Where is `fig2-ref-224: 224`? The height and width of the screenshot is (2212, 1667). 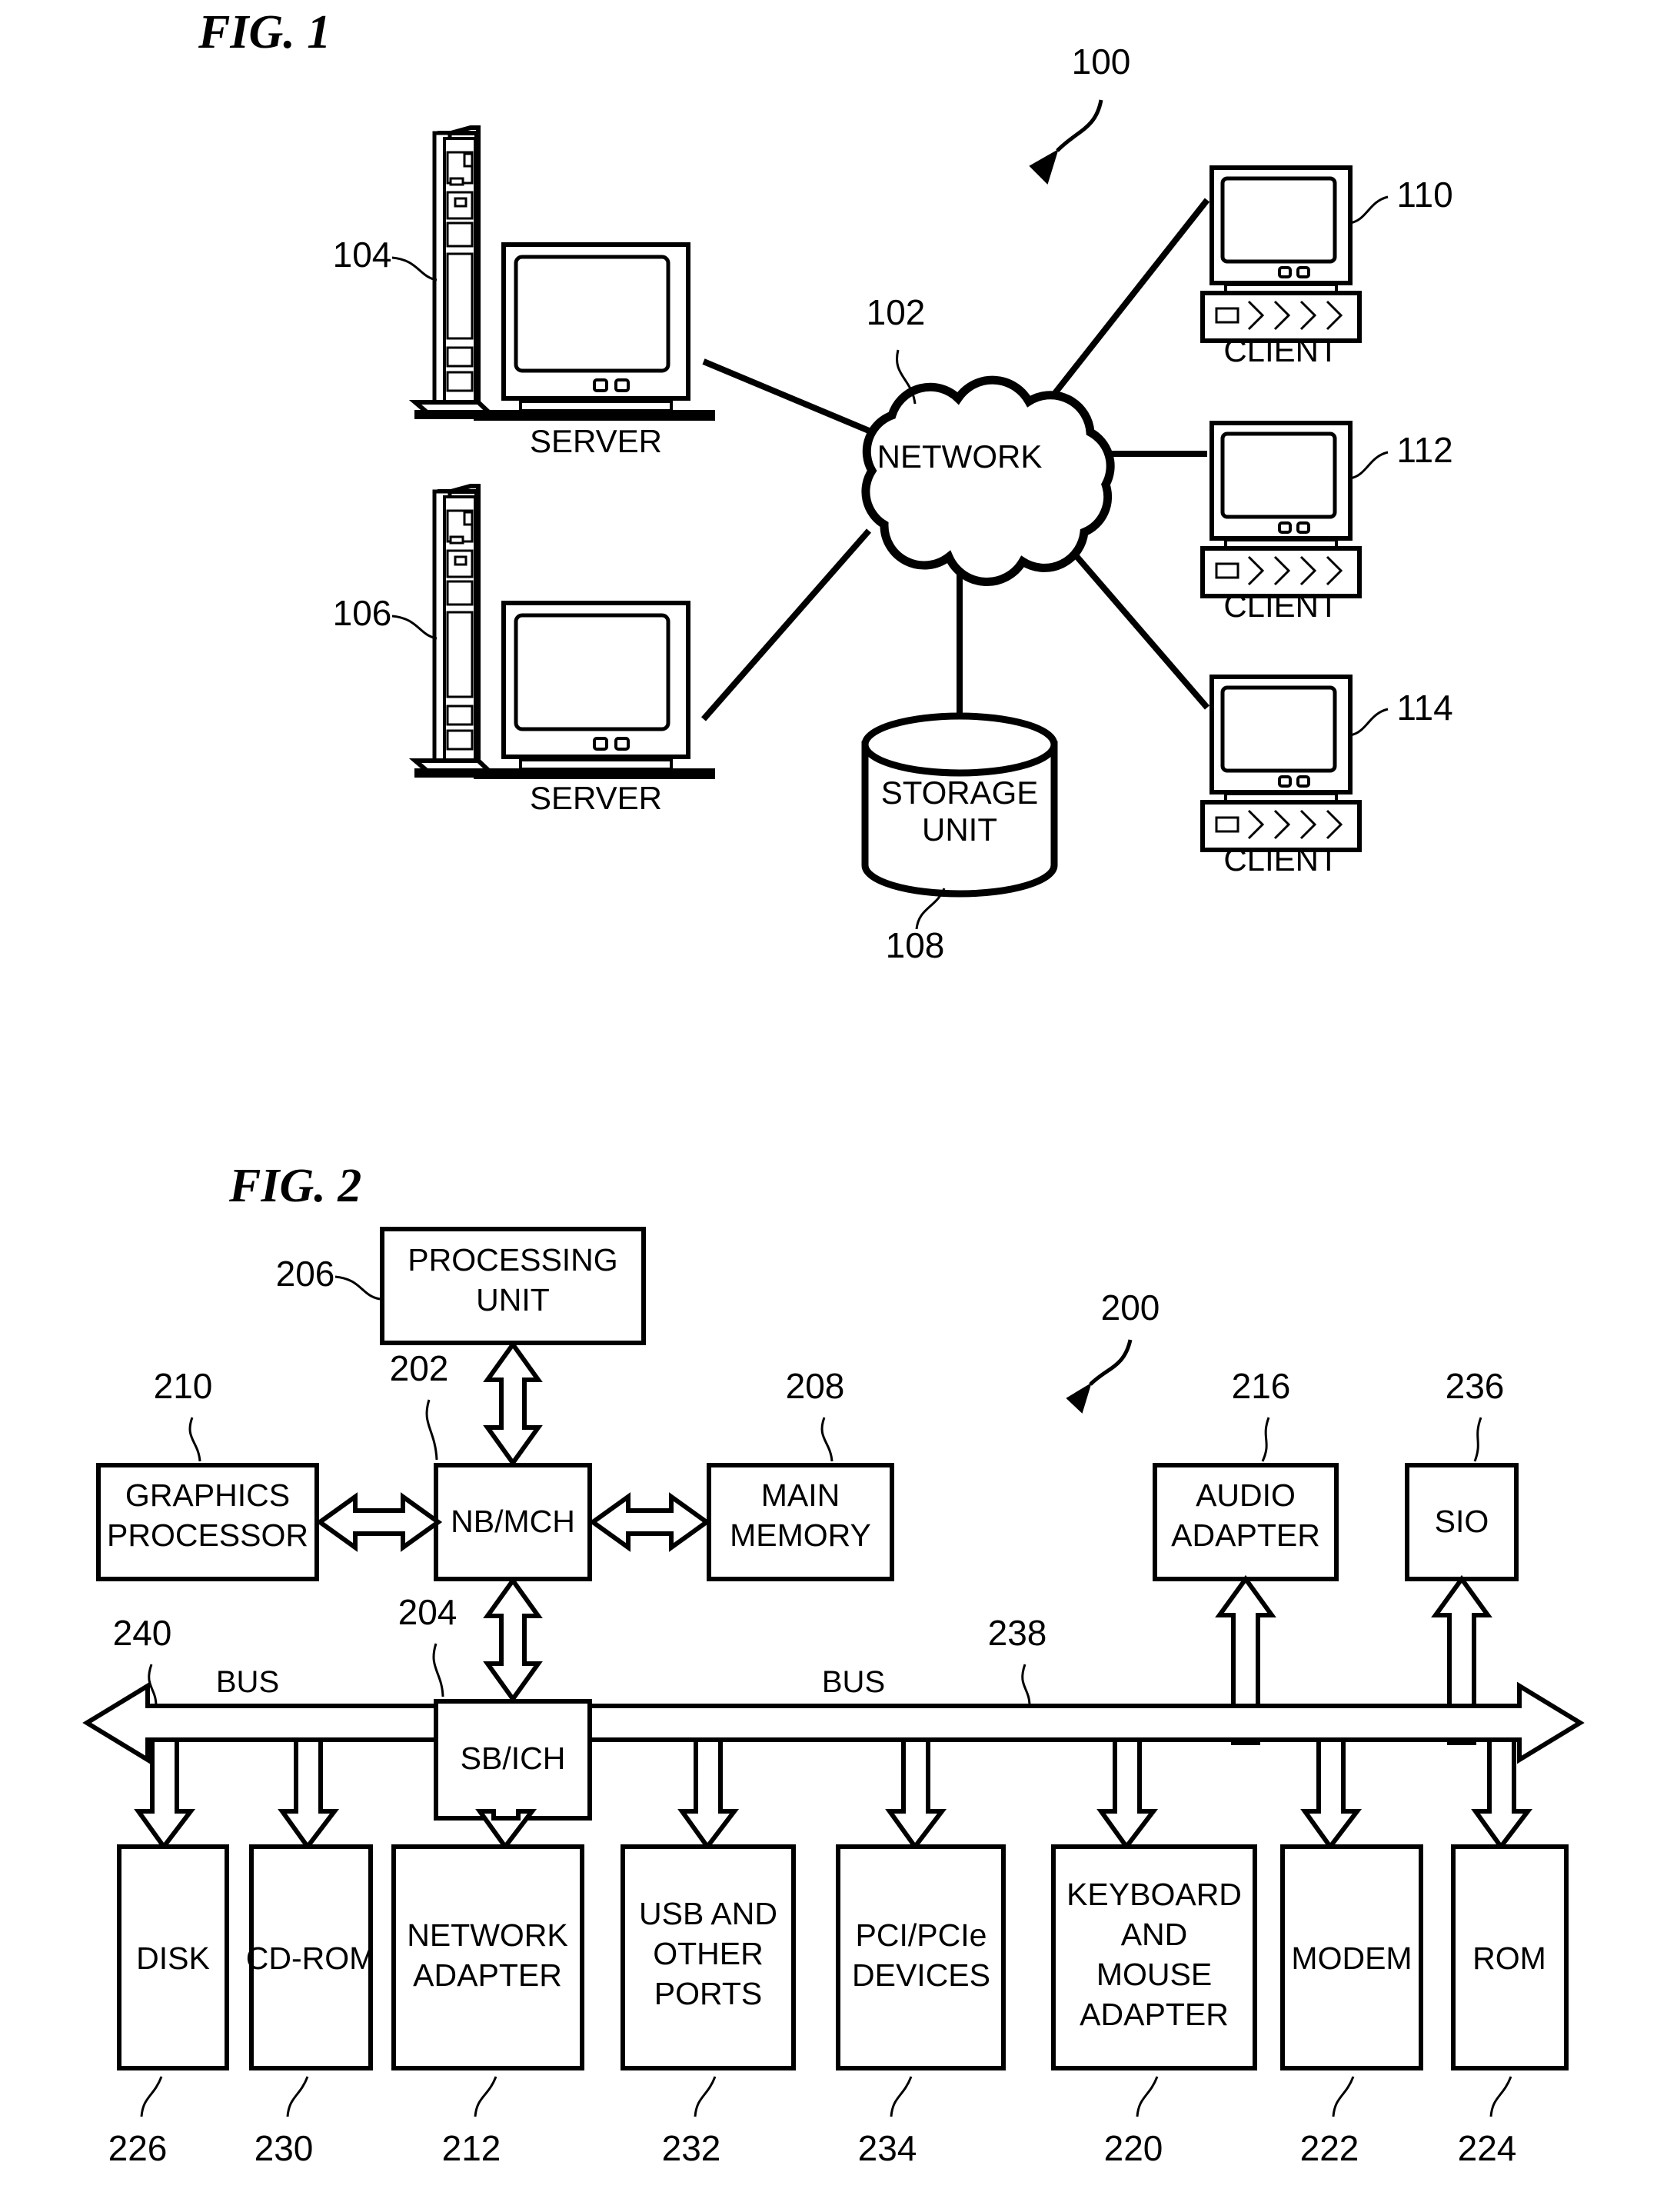 fig2-ref-224: 224 is located at coordinates (1487, 2148).